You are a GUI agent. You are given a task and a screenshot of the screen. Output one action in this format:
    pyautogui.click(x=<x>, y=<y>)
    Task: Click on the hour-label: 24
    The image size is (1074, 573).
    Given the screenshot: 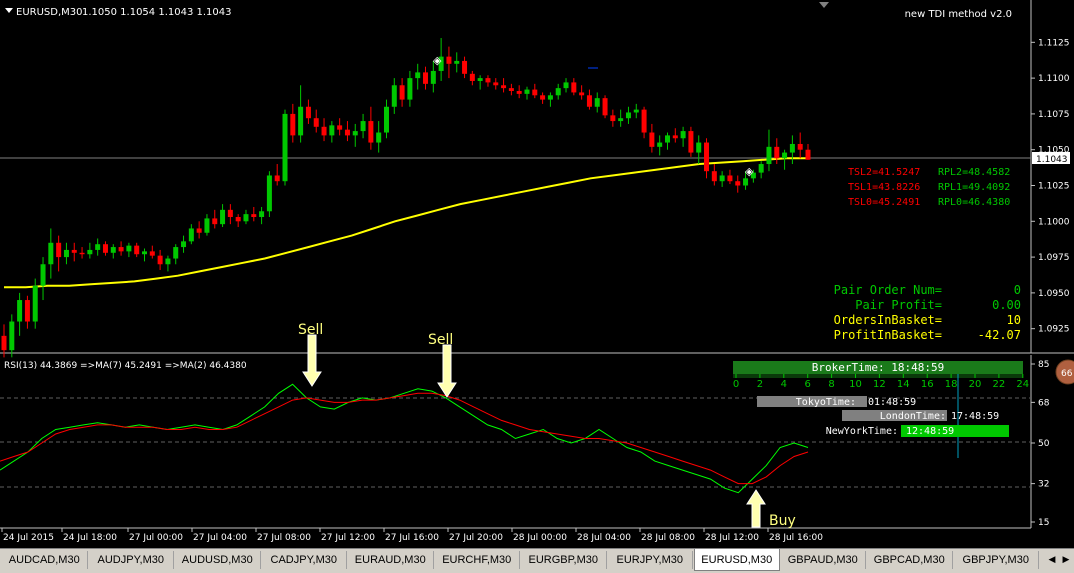 What is the action you would take?
    pyautogui.click(x=1022, y=384)
    